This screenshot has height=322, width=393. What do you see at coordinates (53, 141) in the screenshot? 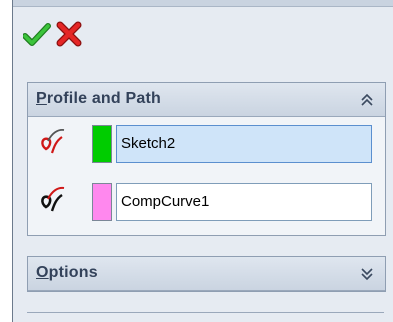
I see `profile-selection-icon` at bounding box center [53, 141].